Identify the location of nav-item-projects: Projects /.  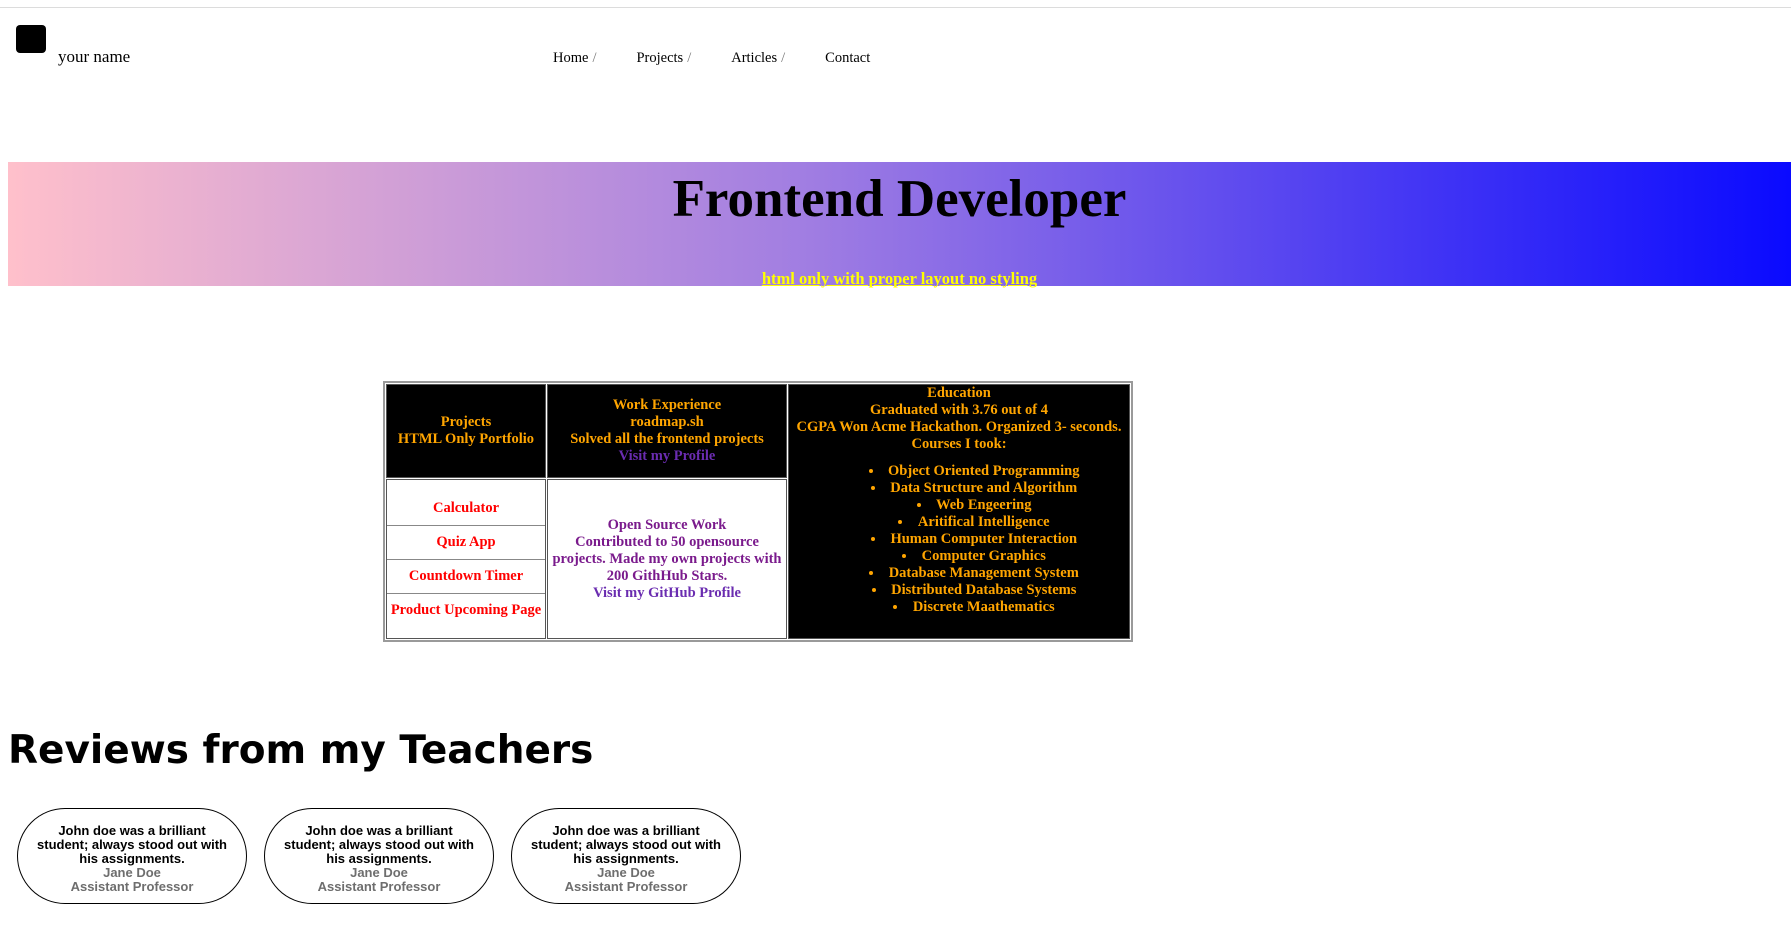
(663, 58).